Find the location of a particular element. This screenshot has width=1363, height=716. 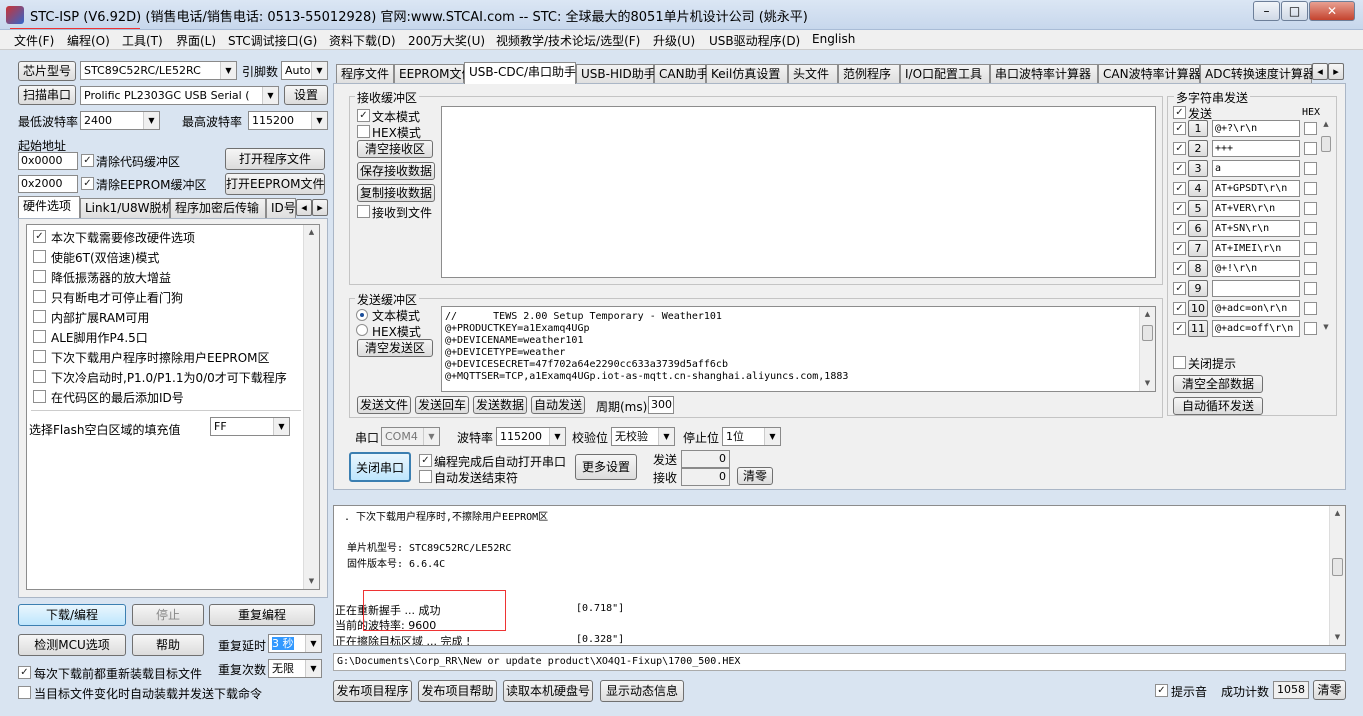

tab-uart-baud-calc: 串口波特率计算器 is located at coordinates (1044, 74).